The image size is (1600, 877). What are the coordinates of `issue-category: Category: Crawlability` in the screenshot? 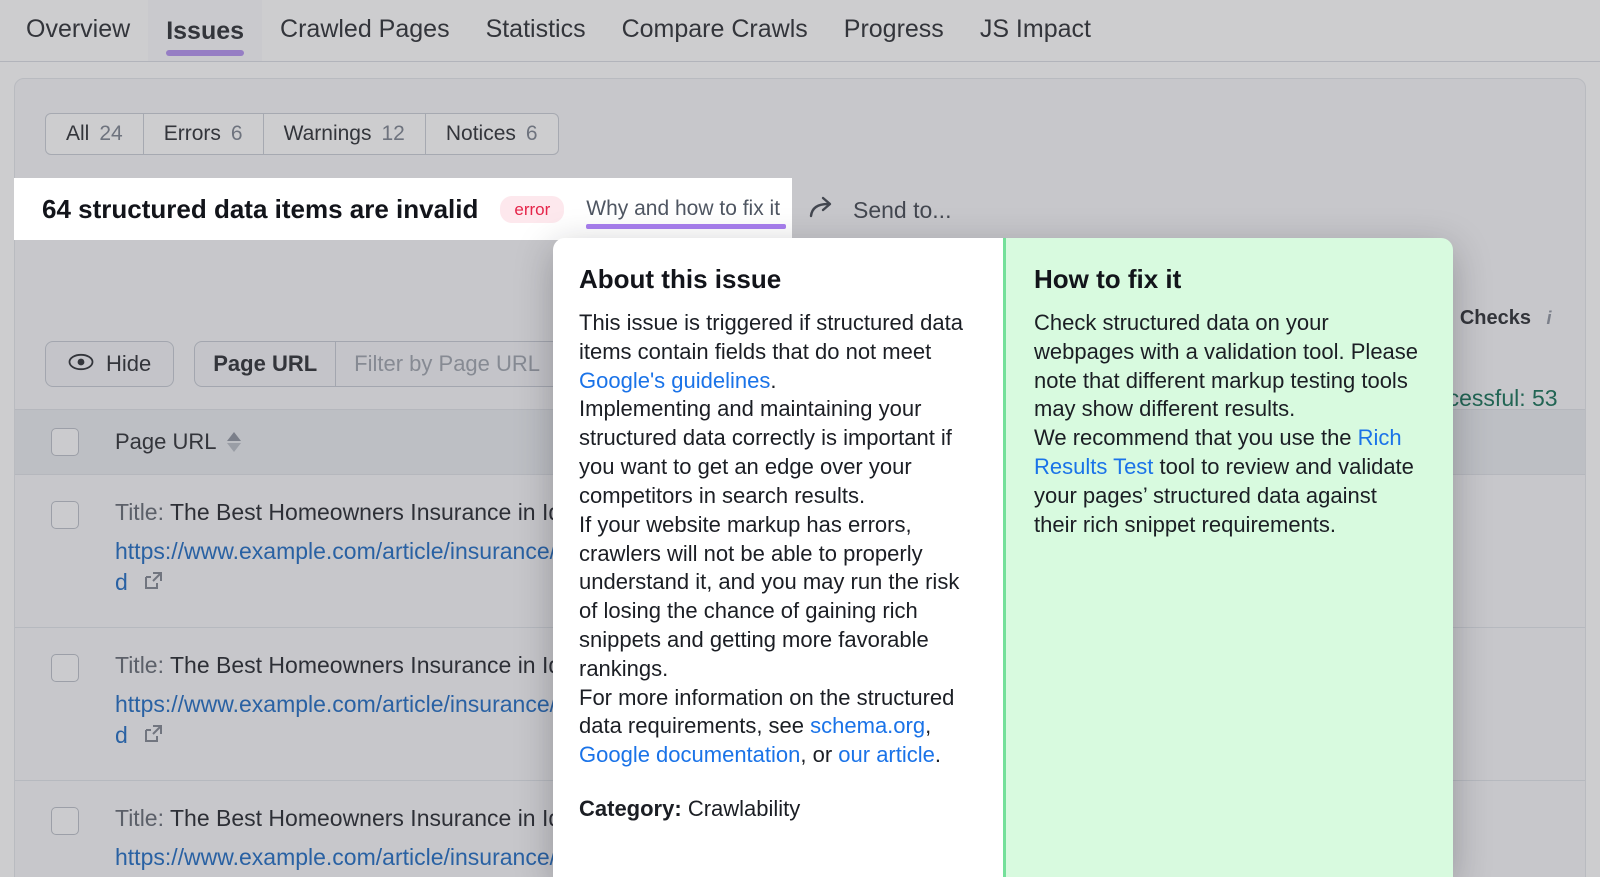 It's located at (776, 809).